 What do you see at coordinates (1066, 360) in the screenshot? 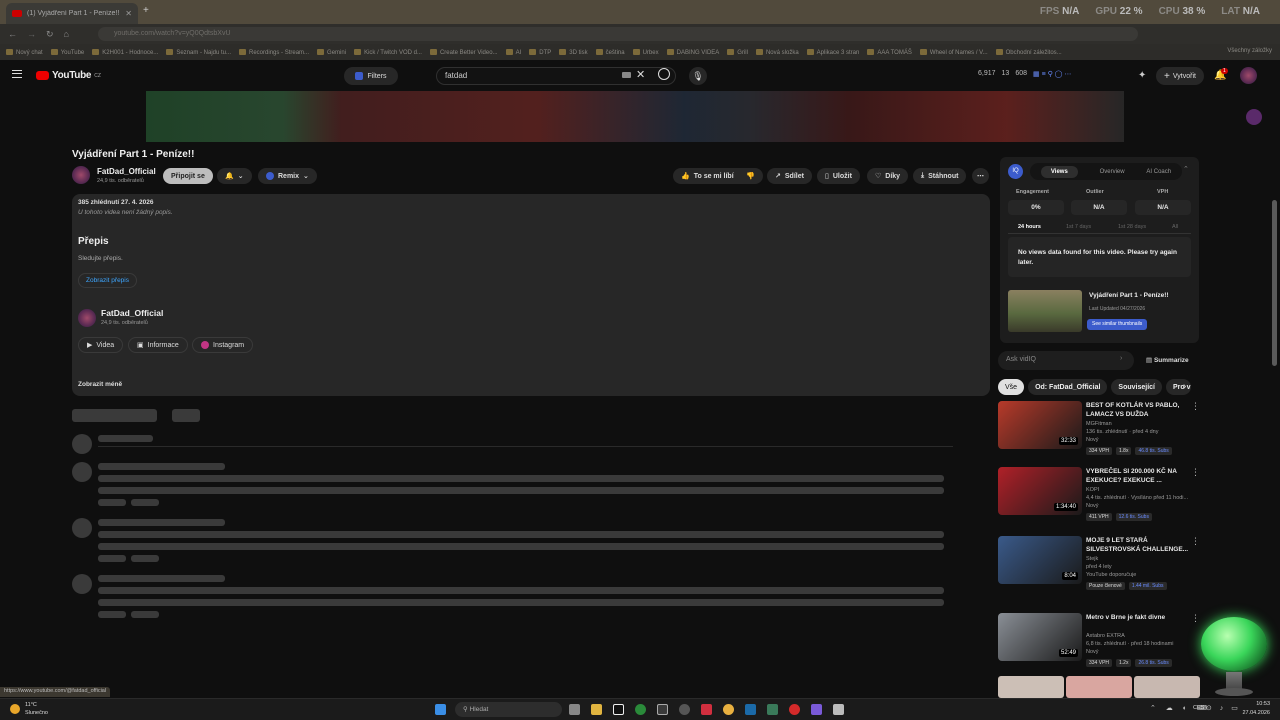
I see `ask-vidiq-input: Ask vidIQ` at bounding box center [1066, 360].